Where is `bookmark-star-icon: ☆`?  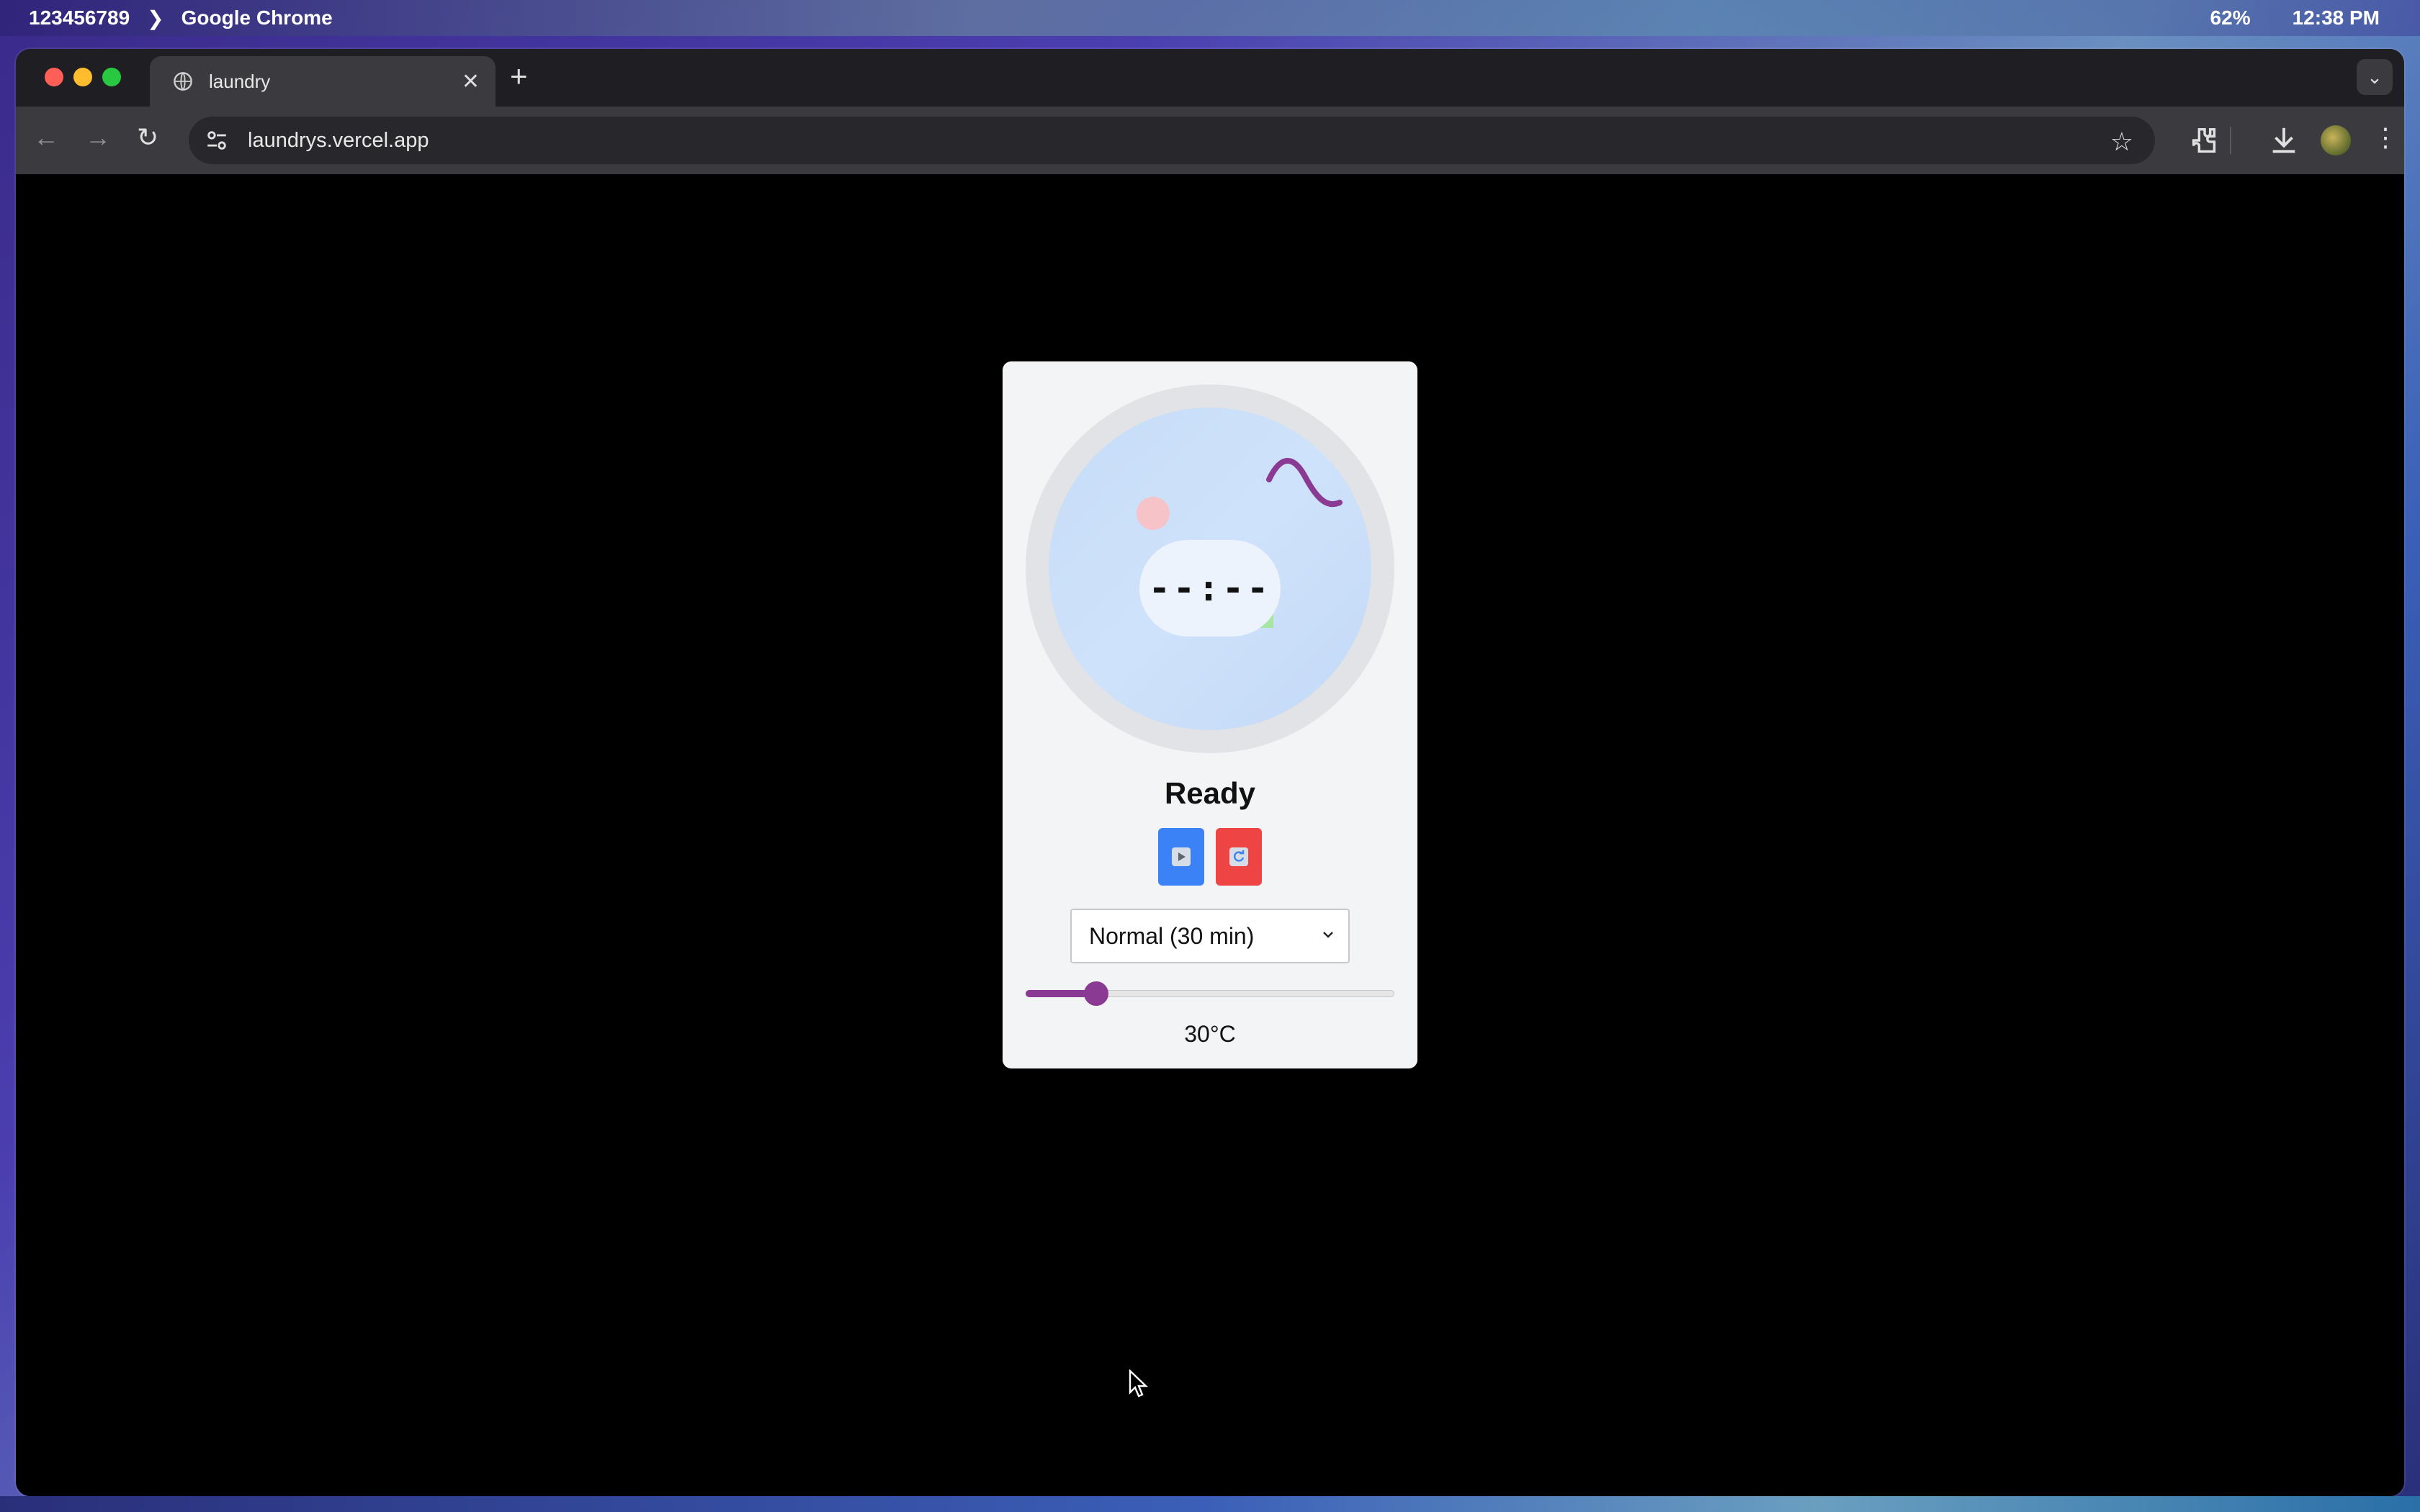 bookmark-star-icon: ☆ is located at coordinates (2121, 142).